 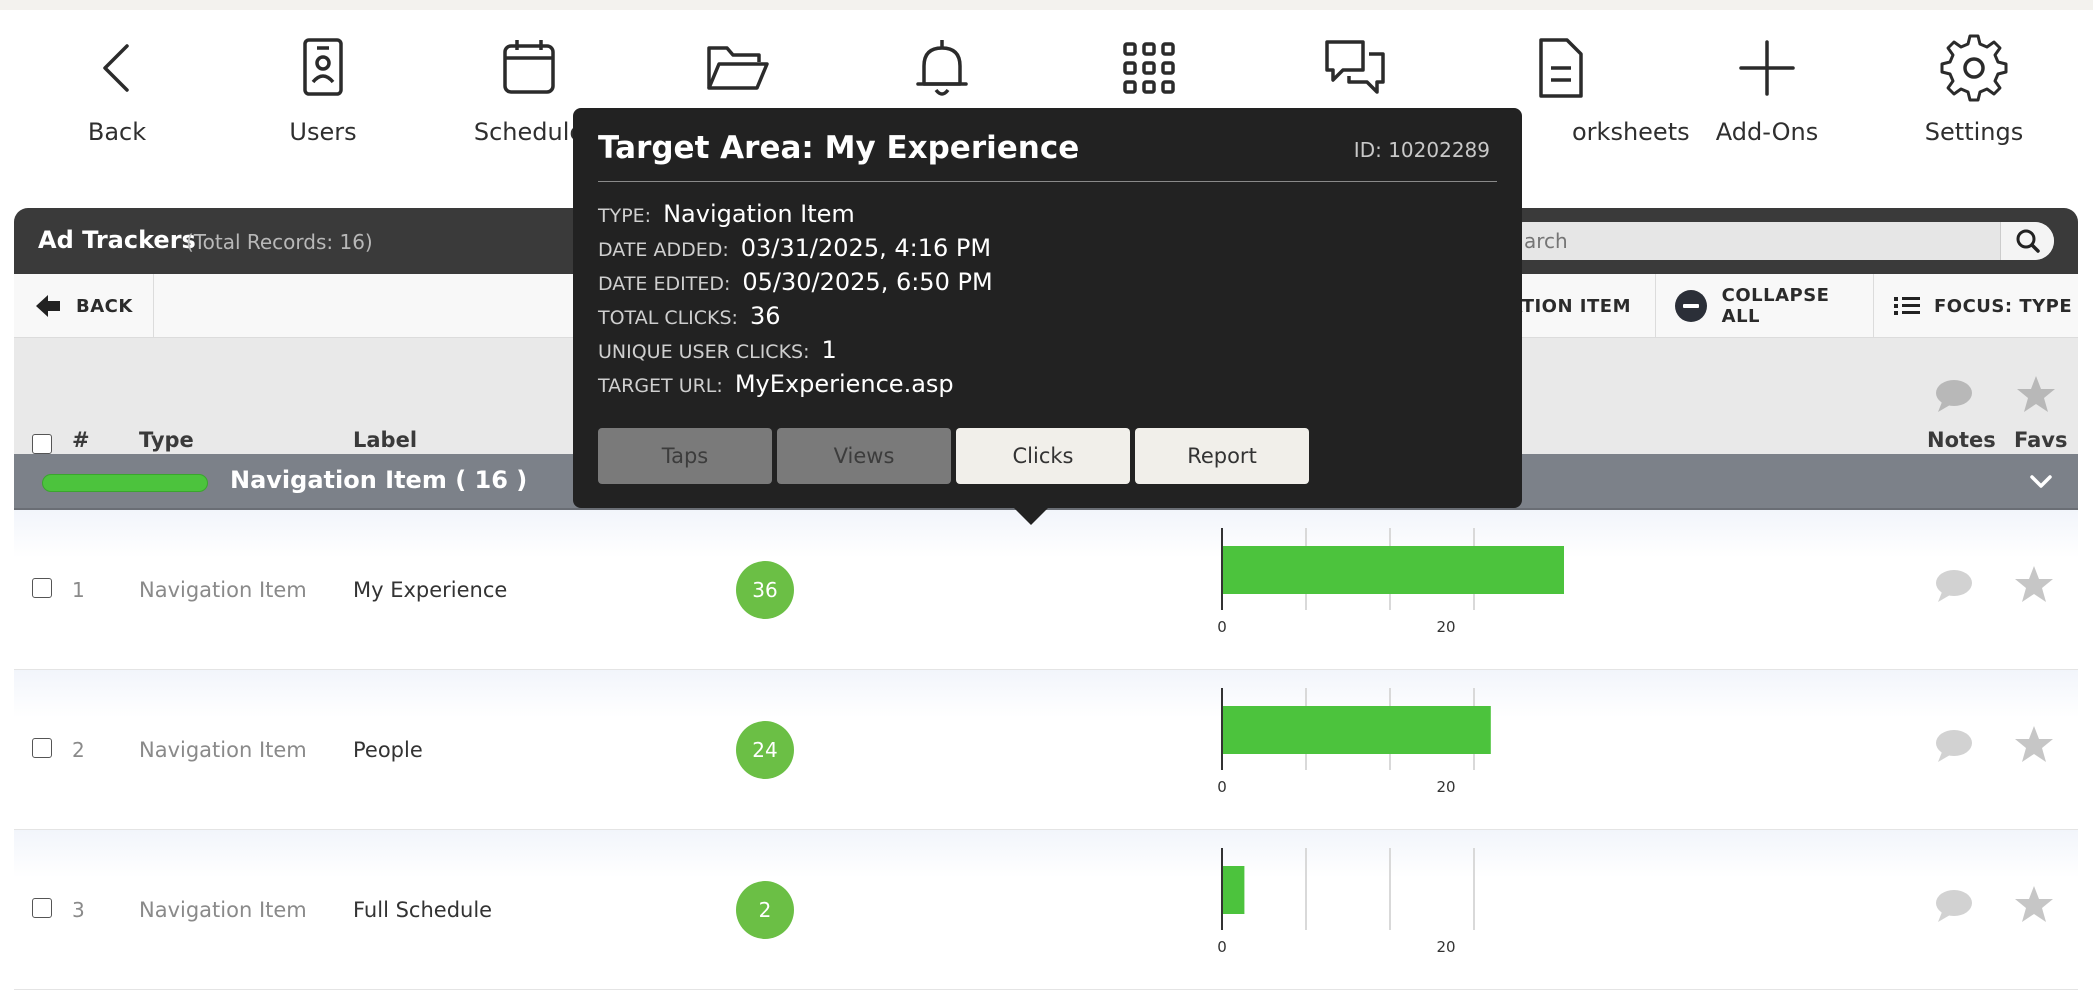 I want to click on collapse-all-button: COLLAPSE ALL, so click(x=1765, y=306).